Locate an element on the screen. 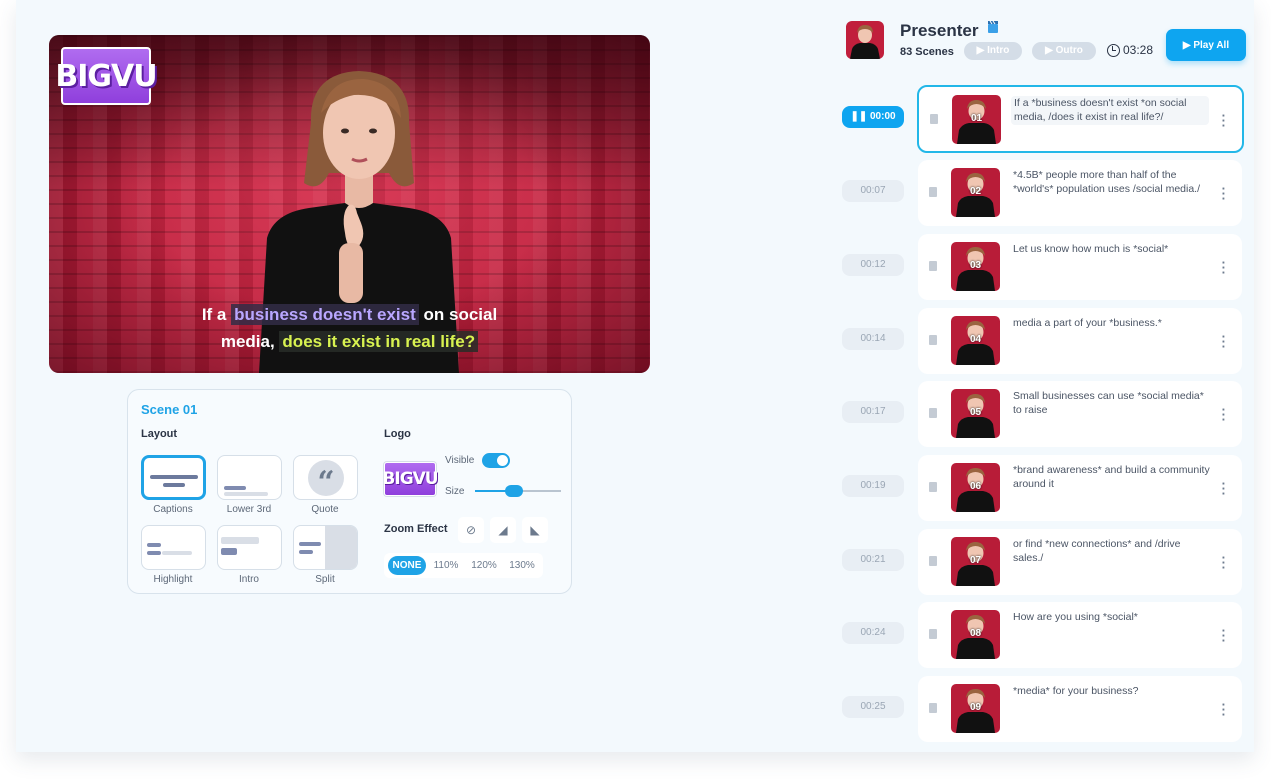 Image resolution: width=1271 pixels, height=784 pixels. scene-script-text: *media* for your business? is located at coordinates (1112, 692).